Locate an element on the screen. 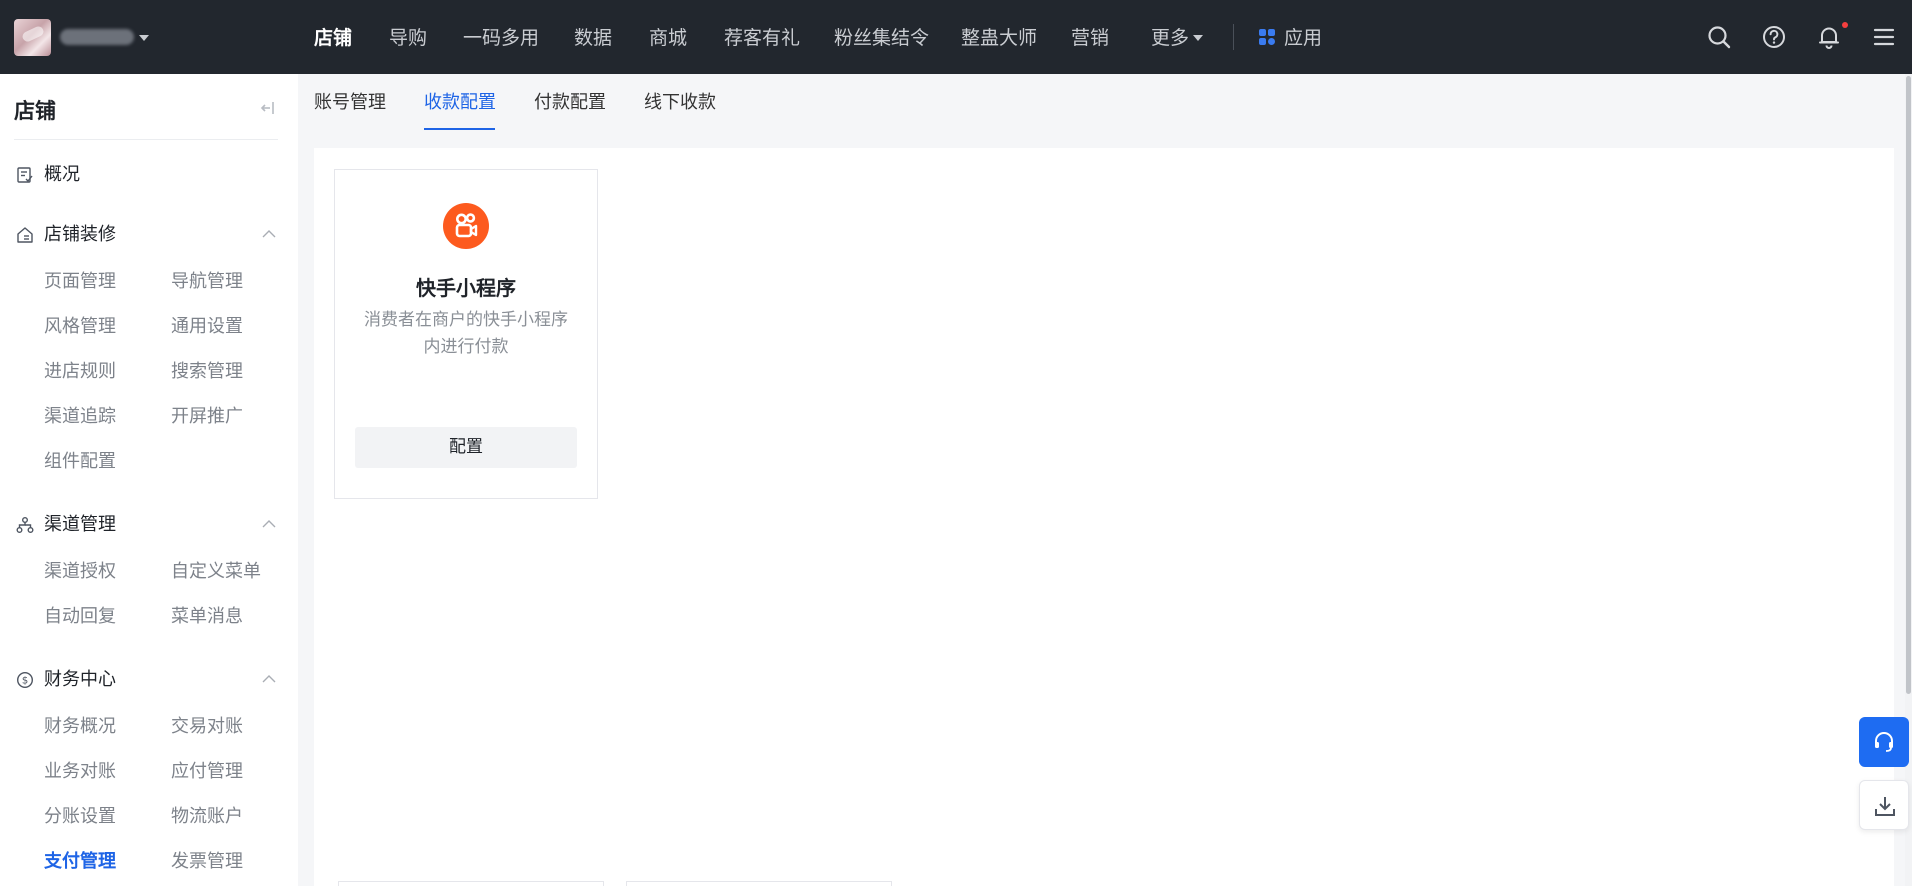  card-description: 消费者在商户的快手小程序 内进行付款 is located at coordinates (466, 334).